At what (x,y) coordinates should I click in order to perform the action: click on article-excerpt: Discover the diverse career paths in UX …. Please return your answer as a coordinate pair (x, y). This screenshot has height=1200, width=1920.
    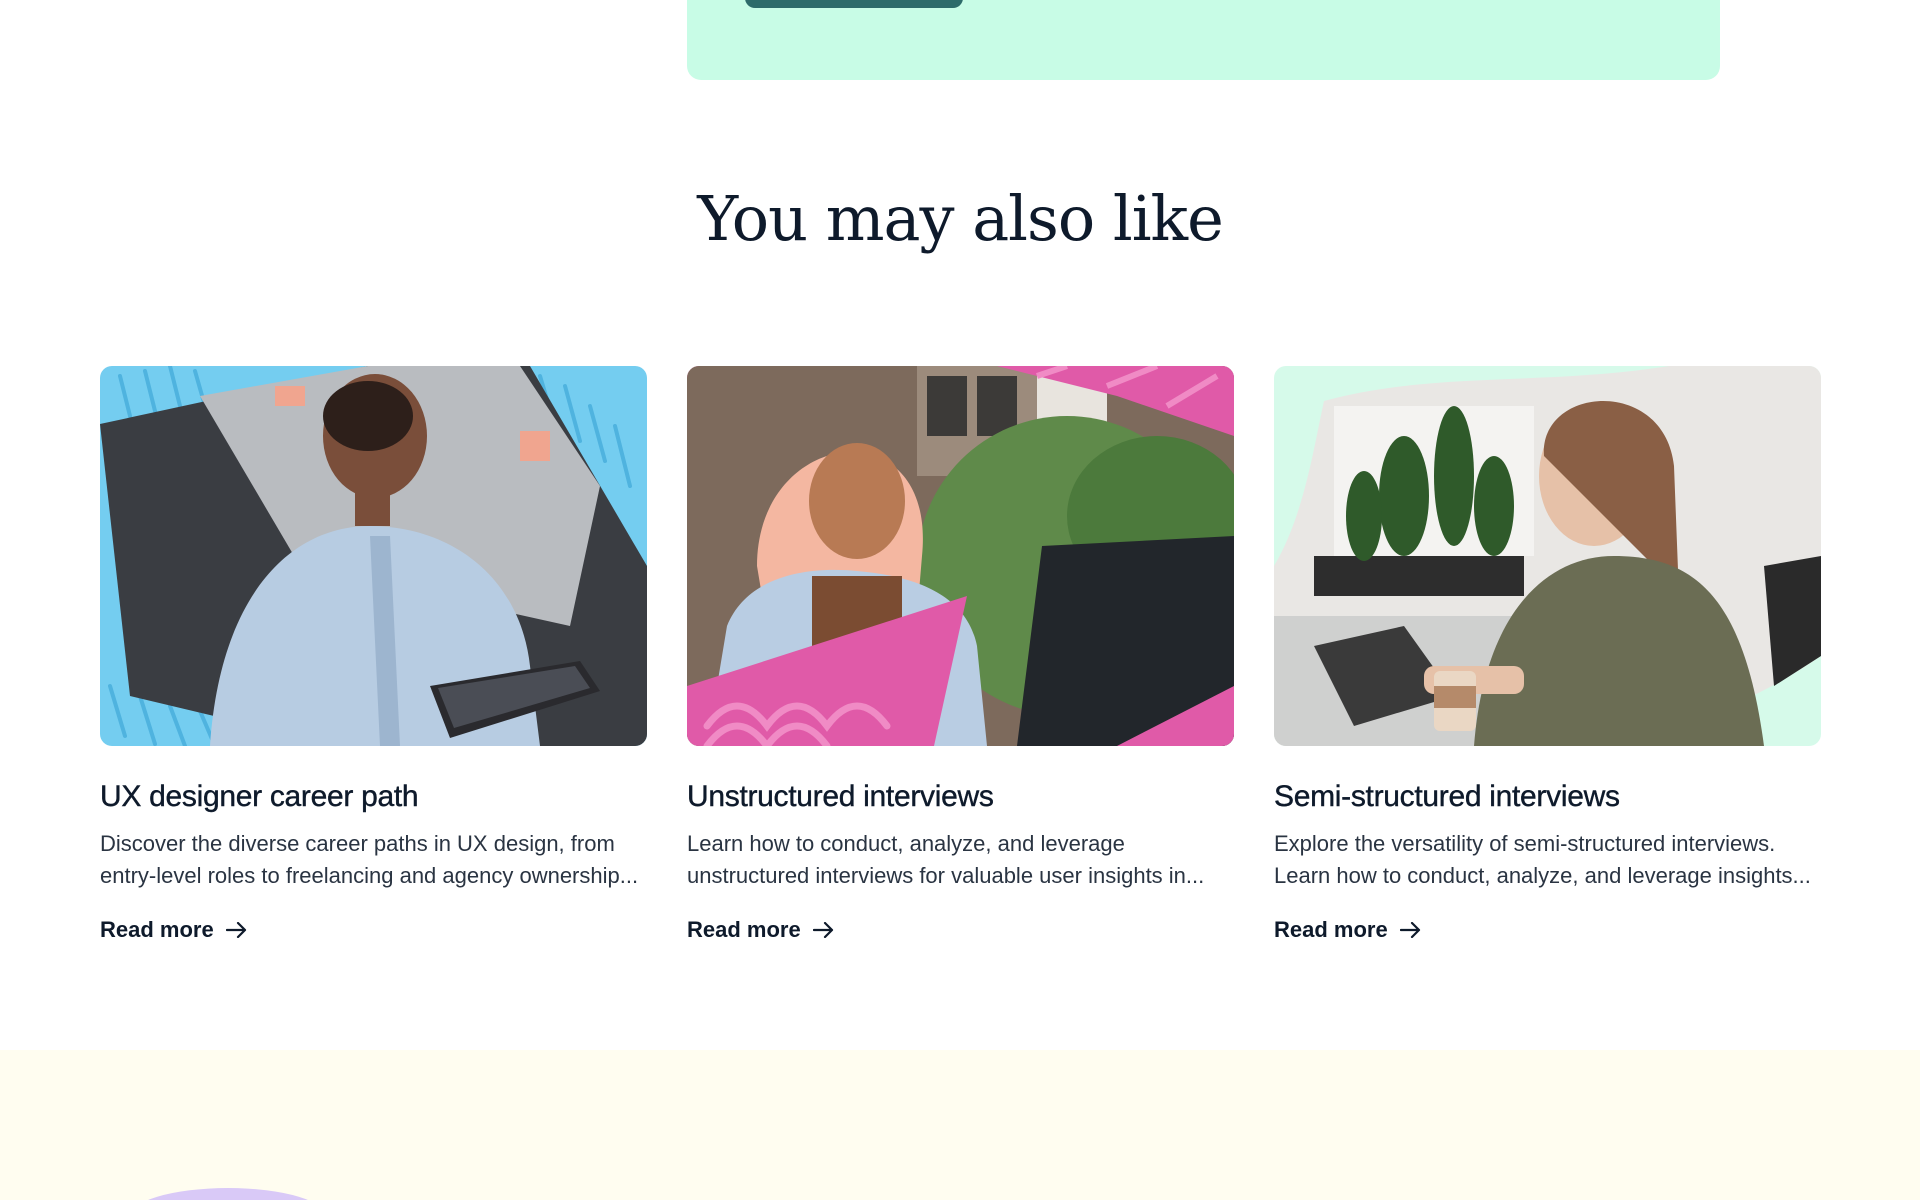
    Looking at the image, I should click on (369, 859).